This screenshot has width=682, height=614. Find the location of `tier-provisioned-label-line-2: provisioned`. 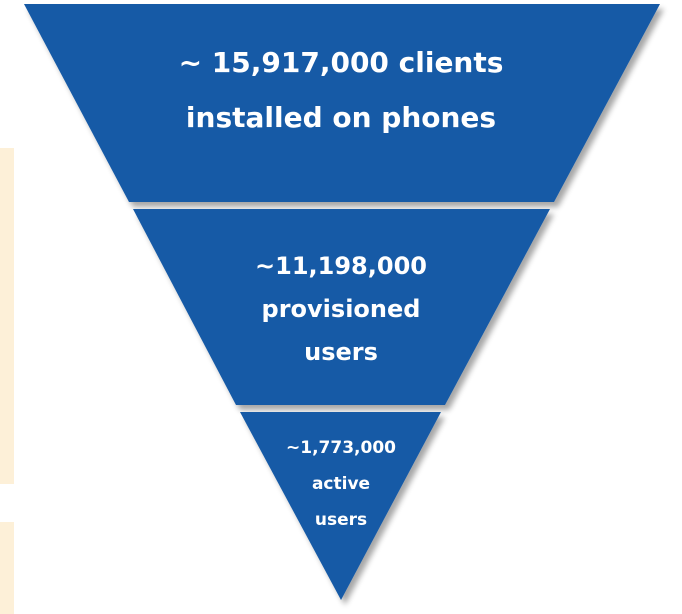

tier-provisioned-label-line-2: provisioned is located at coordinates (341, 309).